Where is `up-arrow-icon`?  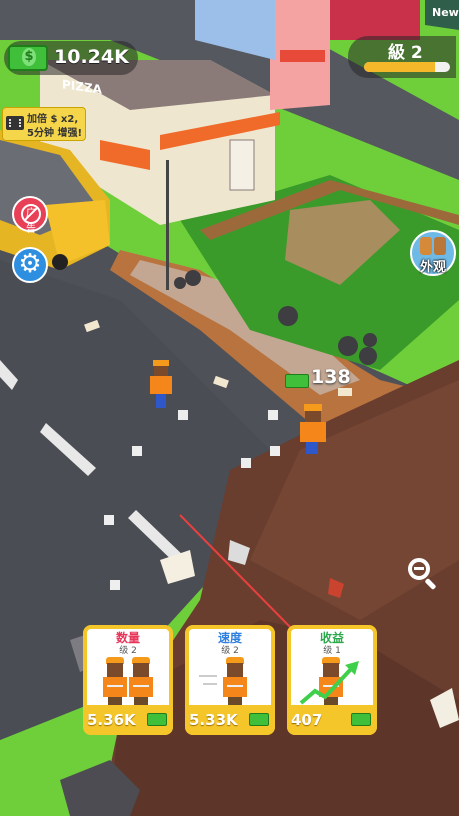
up-arrow-icon is located at coordinates (329, 683).